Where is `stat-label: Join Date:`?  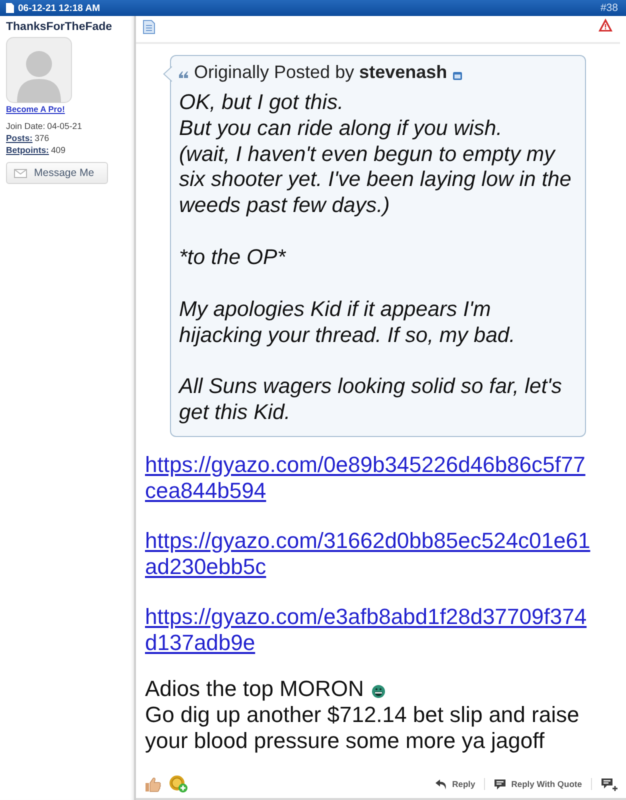
stat-label: Join Date: is located at coordinates (26, 126).